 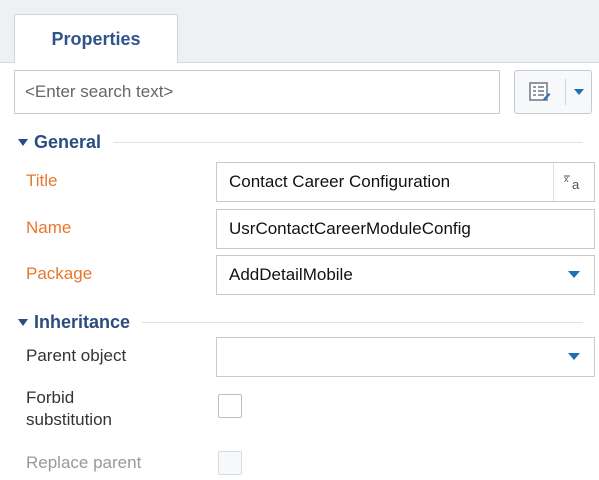 What do you see at coordinates (84, 462) in the screenshot?
I see `replace-parent-label: Replace parent` at bounding box center [84, 462].